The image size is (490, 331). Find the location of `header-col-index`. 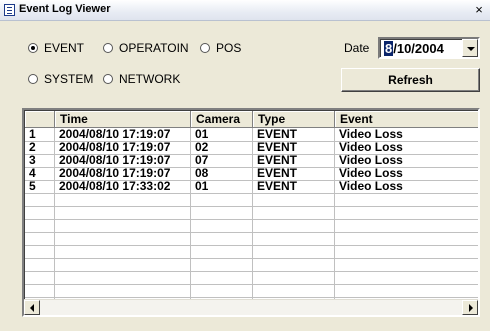

header-col-index is located at coordinates (40, 119).